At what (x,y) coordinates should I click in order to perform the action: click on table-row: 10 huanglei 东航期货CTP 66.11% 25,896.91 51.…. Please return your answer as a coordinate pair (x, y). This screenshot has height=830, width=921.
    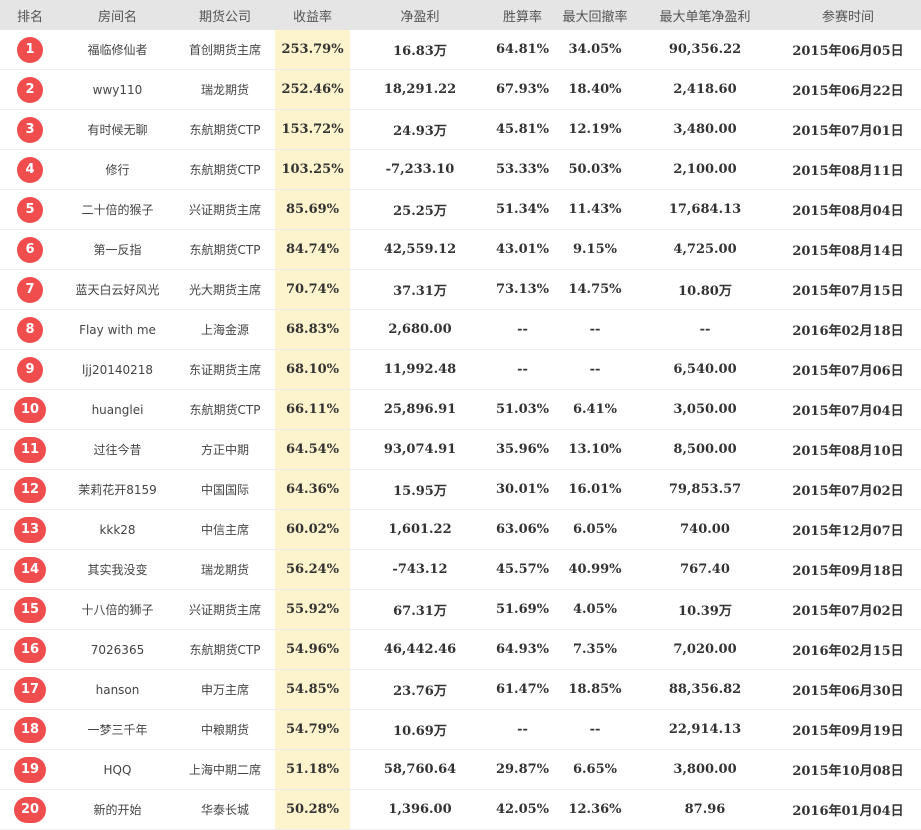
    Looking at the image, I should click on (460, 409).